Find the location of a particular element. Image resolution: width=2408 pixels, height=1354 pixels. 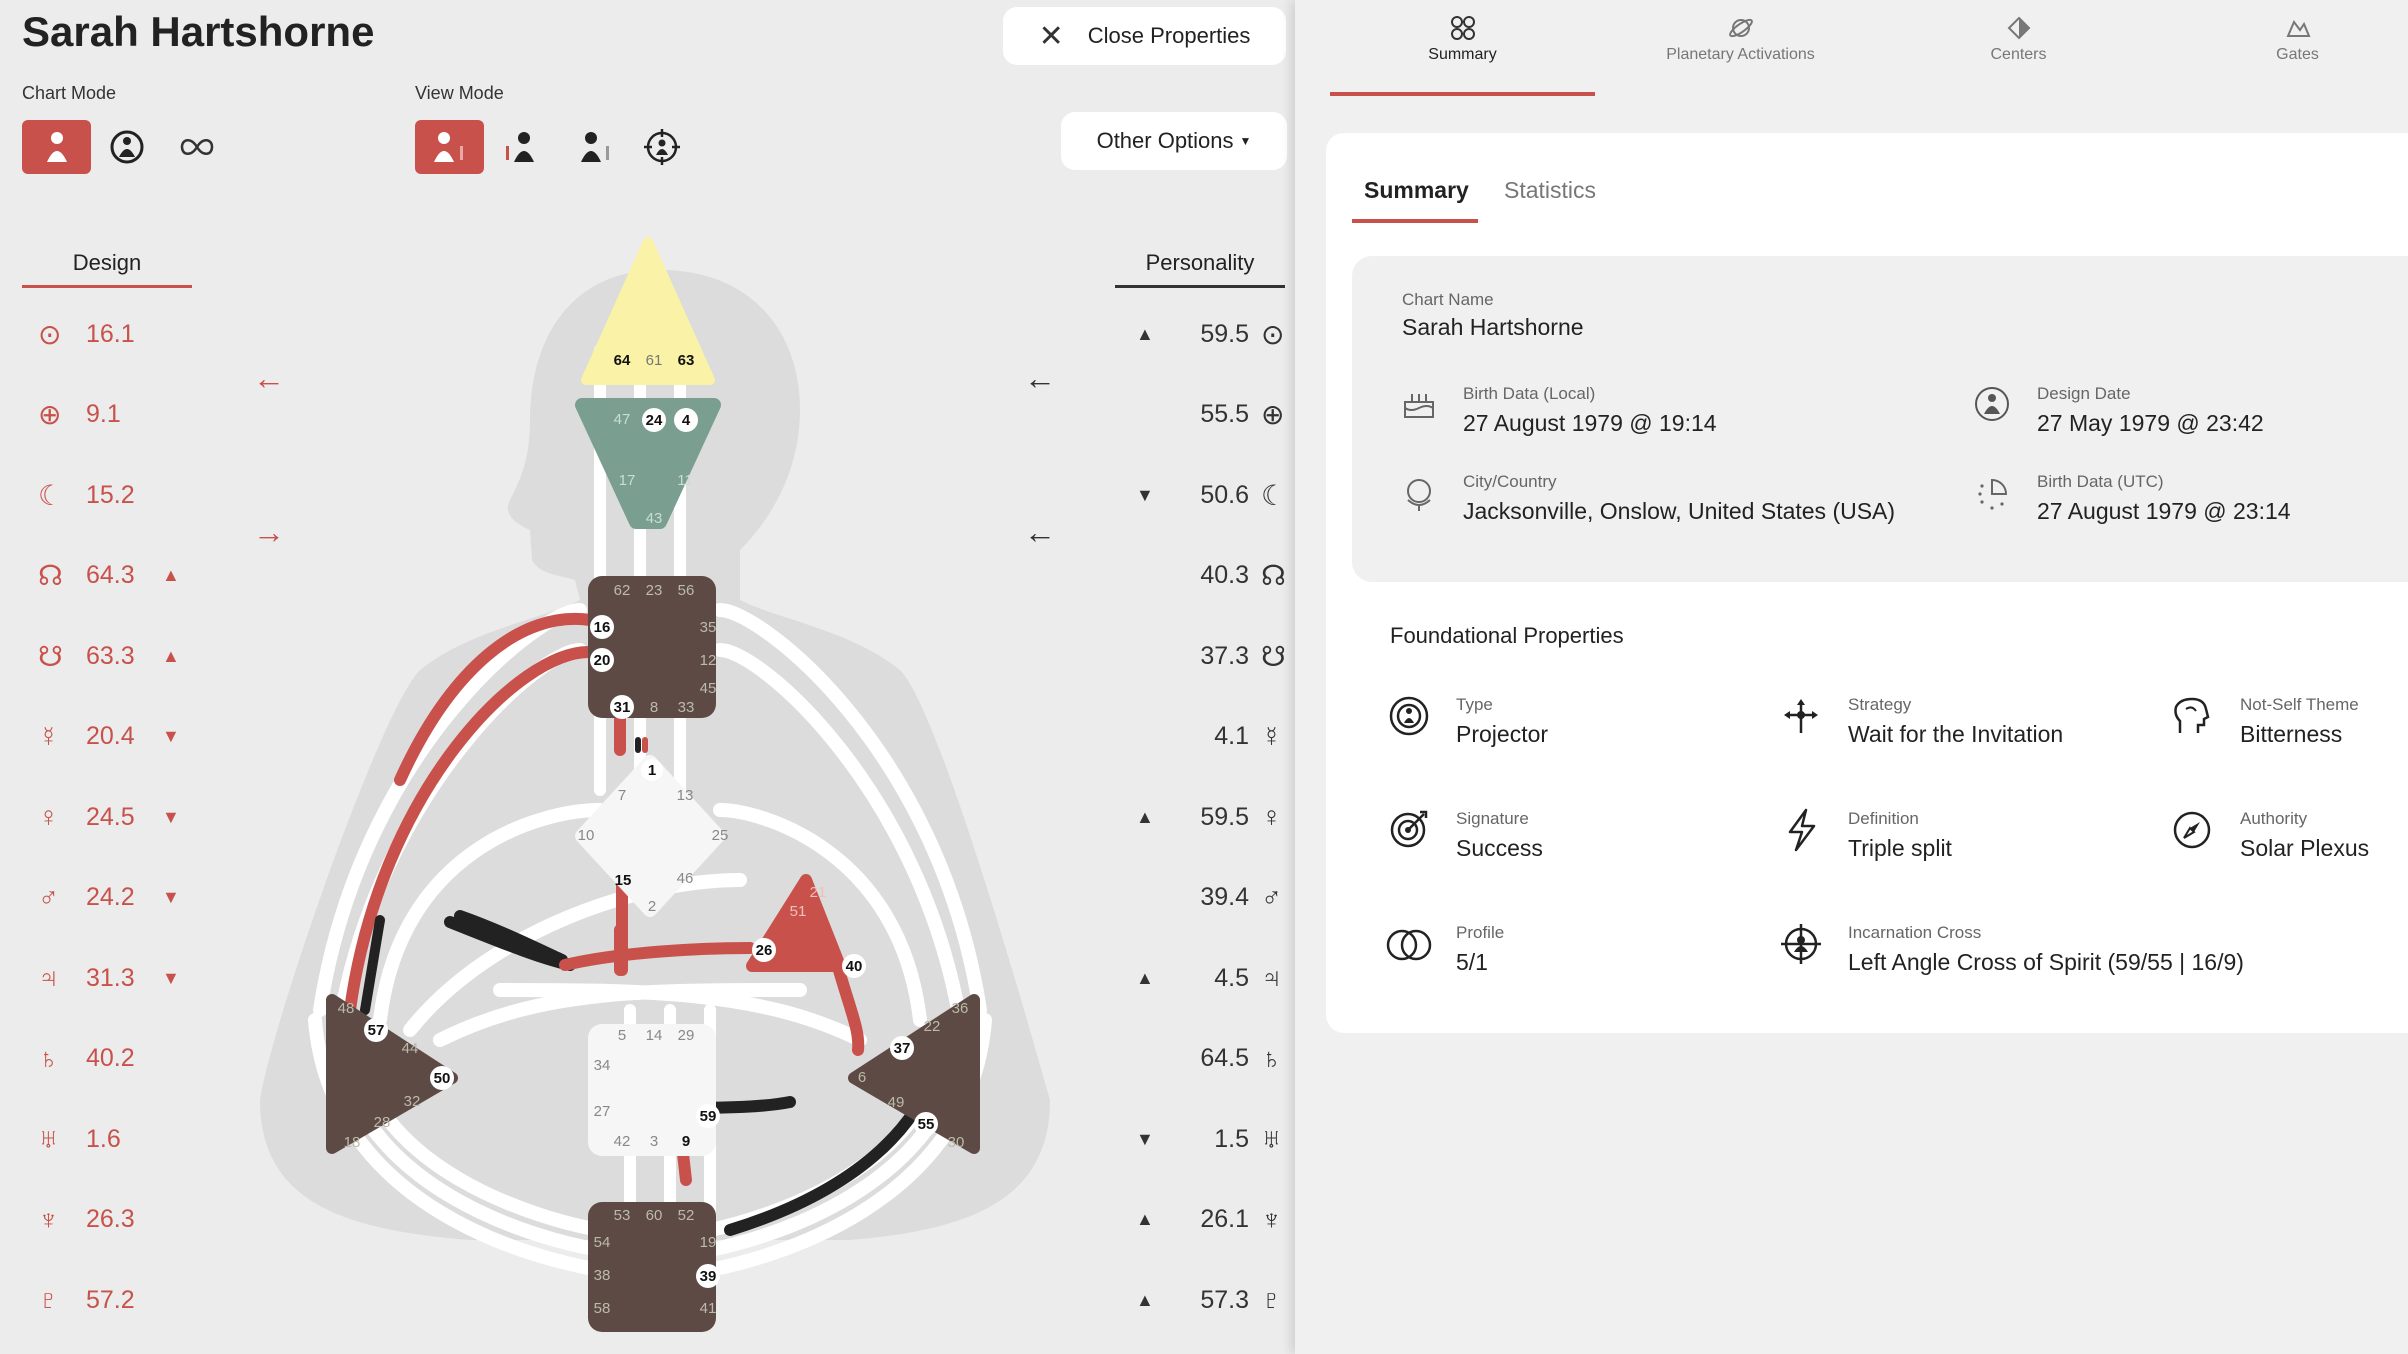

design-row-pluto: ♇ 57.2 is located at coordinates (100, 1300).